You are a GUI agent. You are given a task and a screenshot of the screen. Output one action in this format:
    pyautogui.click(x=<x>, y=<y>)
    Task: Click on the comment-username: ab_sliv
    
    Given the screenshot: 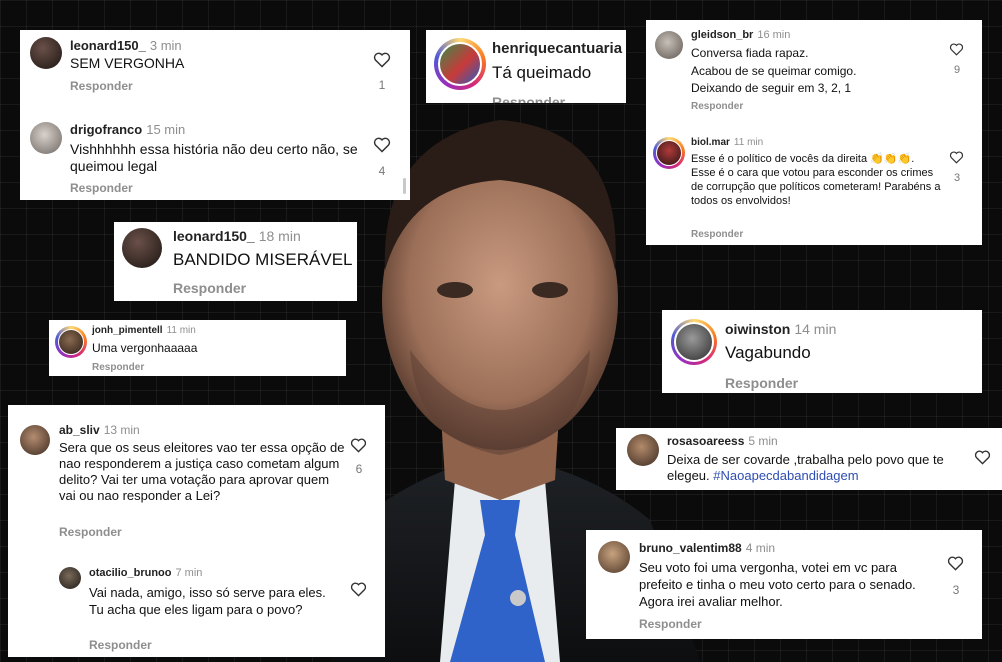 What is the action you would take?
    pyautogui.click(x=79, y=430)
    